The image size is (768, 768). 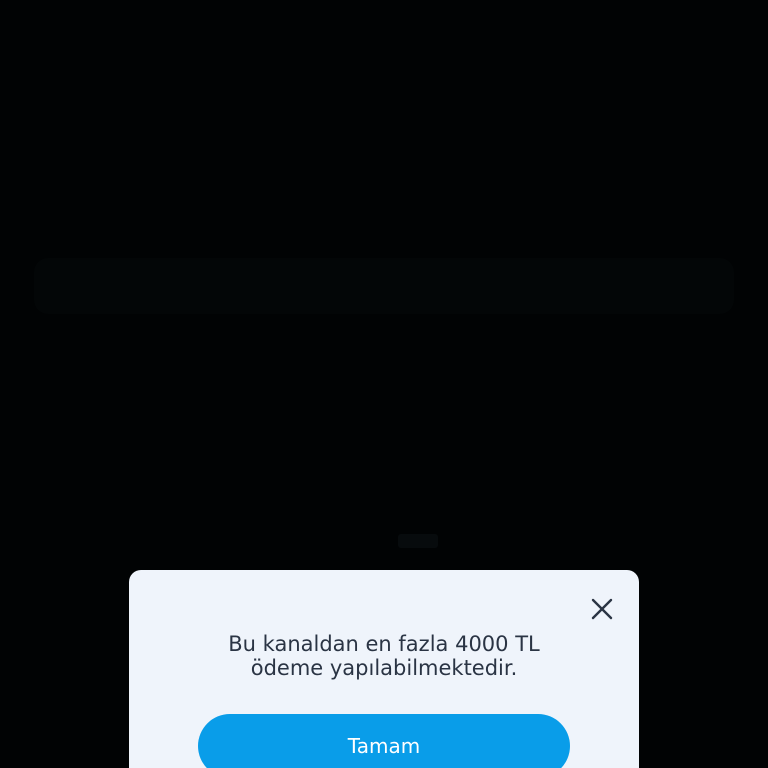 I want to click on confirm-button: Tamam, so click(x=384, y=741).